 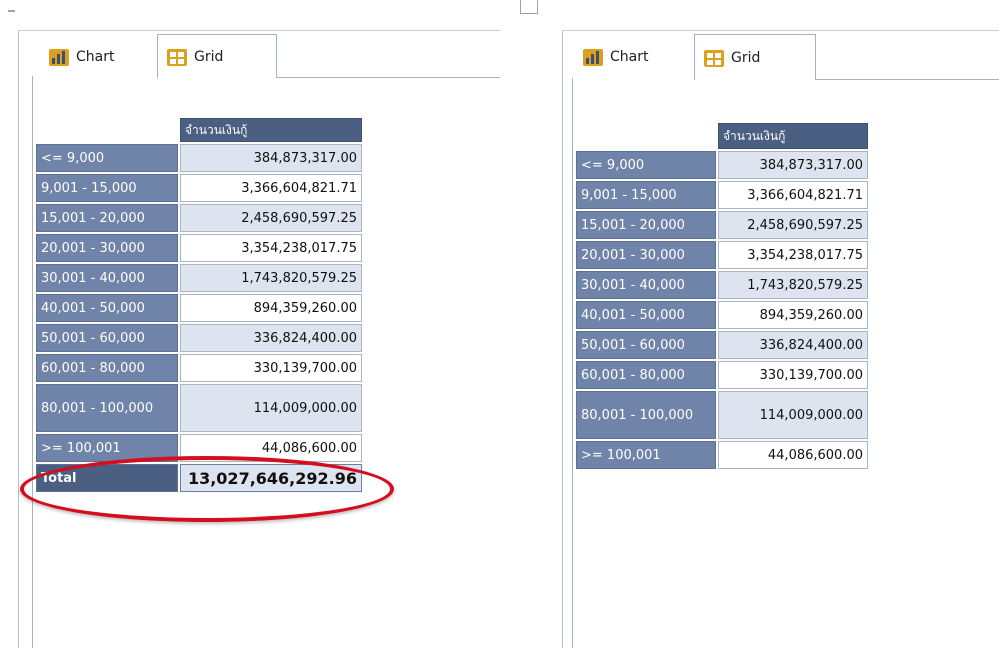 What do you see at coordinates (529, 7) in the screenshot?
I see `panel-resize-handle` at bounding box center [529, 7].